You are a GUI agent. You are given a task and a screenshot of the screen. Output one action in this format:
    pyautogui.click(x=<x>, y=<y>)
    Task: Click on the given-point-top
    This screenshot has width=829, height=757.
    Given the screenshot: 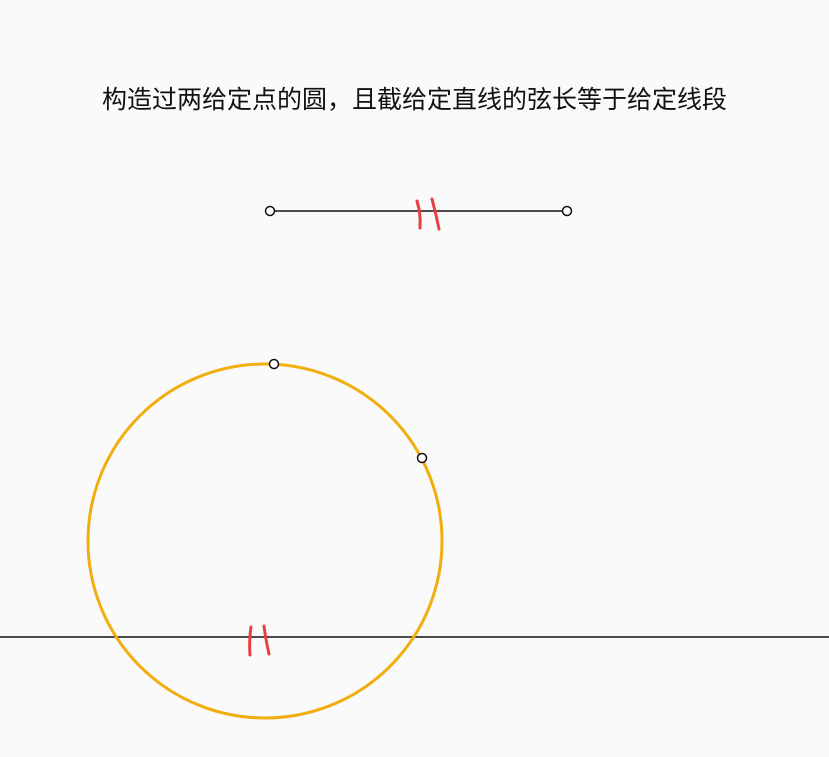 What is the action you would take?
    pyautogui.click(x=274, y=364)
    